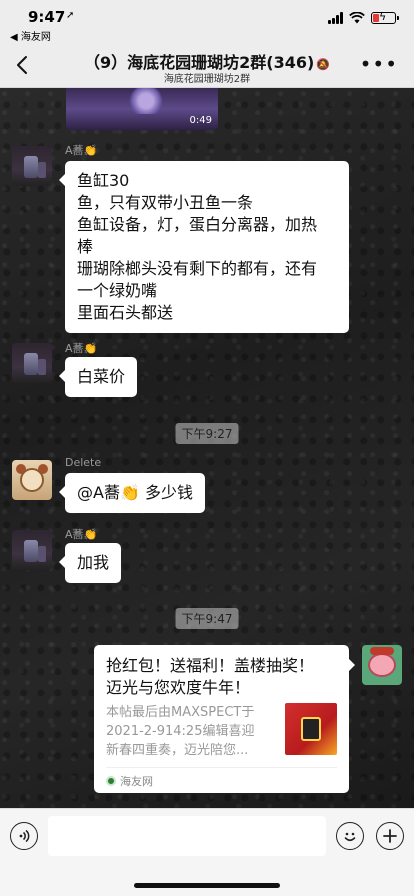 The image size is (414, 896). Describe the element at coordinates (207, 66) in the screenshot. I see `chat-nav-bar: （9）海底花园珊瑚坊2群(346) 🔕 海底花园珊瑚坊2群 •••` at that location.